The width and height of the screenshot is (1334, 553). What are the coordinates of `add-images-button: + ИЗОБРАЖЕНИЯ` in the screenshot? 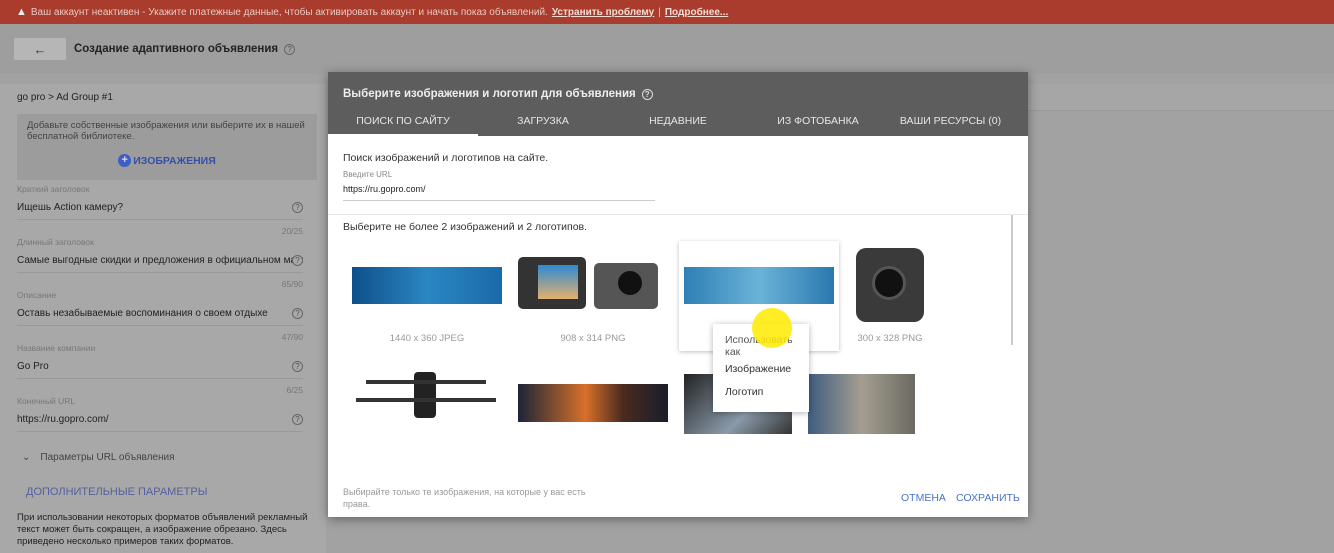 It's located at (167, 160).